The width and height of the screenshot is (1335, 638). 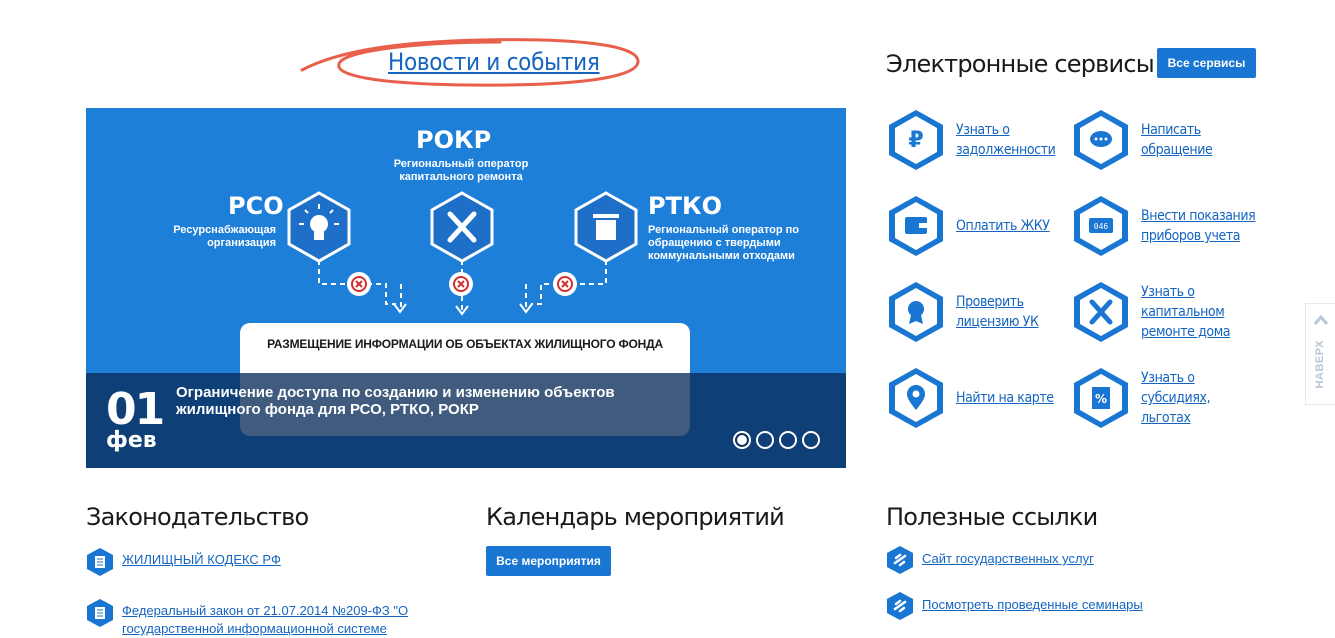 What do you see at coordinates (256, 206) in the screenshot?
I see `rso-title: РСО` at bounding box center [256, 206].